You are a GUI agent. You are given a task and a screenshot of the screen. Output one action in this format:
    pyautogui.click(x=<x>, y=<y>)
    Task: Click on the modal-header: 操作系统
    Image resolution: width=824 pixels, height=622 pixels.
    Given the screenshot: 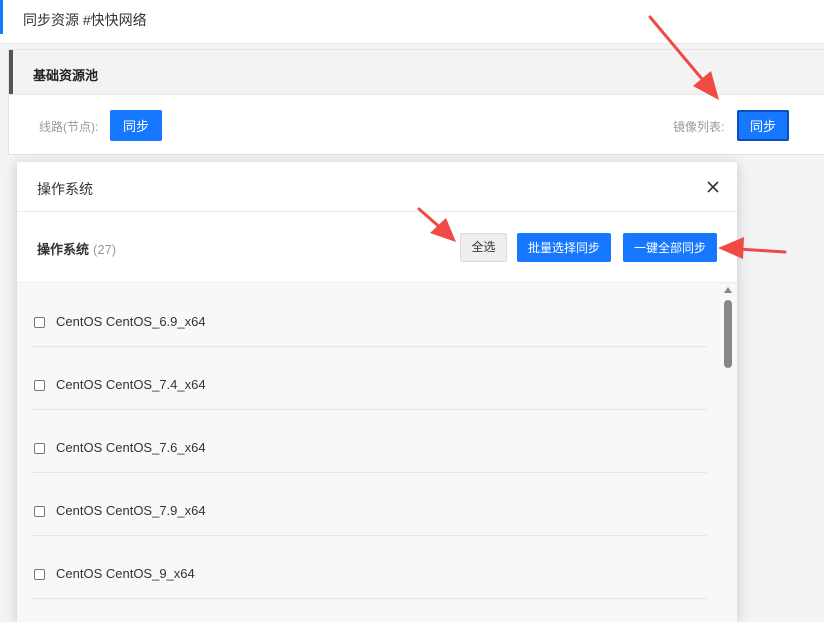 What is the action you would take?
    pyautogui.click(x=377, y=187)
    